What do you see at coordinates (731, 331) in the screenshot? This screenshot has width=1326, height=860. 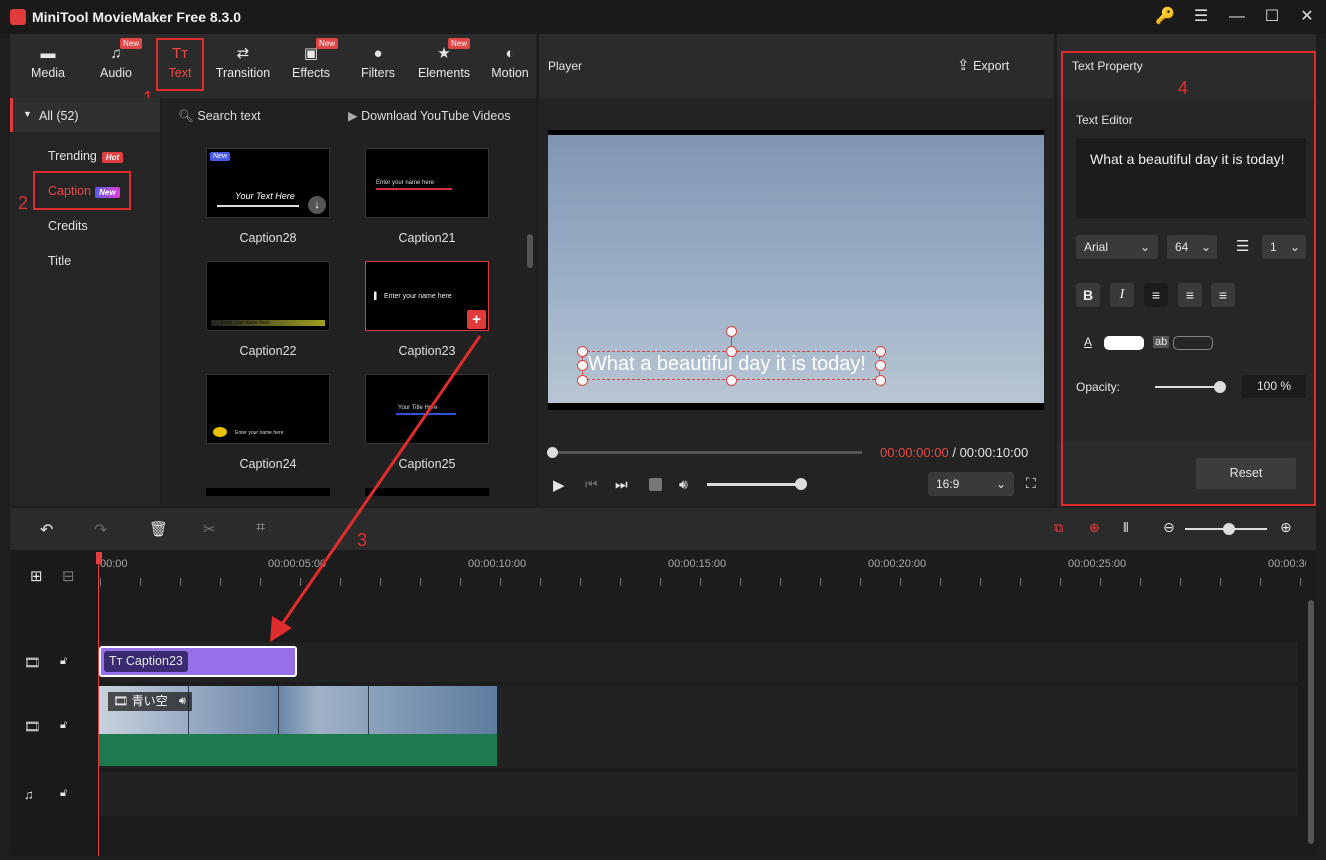 I see `rotate-handle` at bounding box center [731, 331].